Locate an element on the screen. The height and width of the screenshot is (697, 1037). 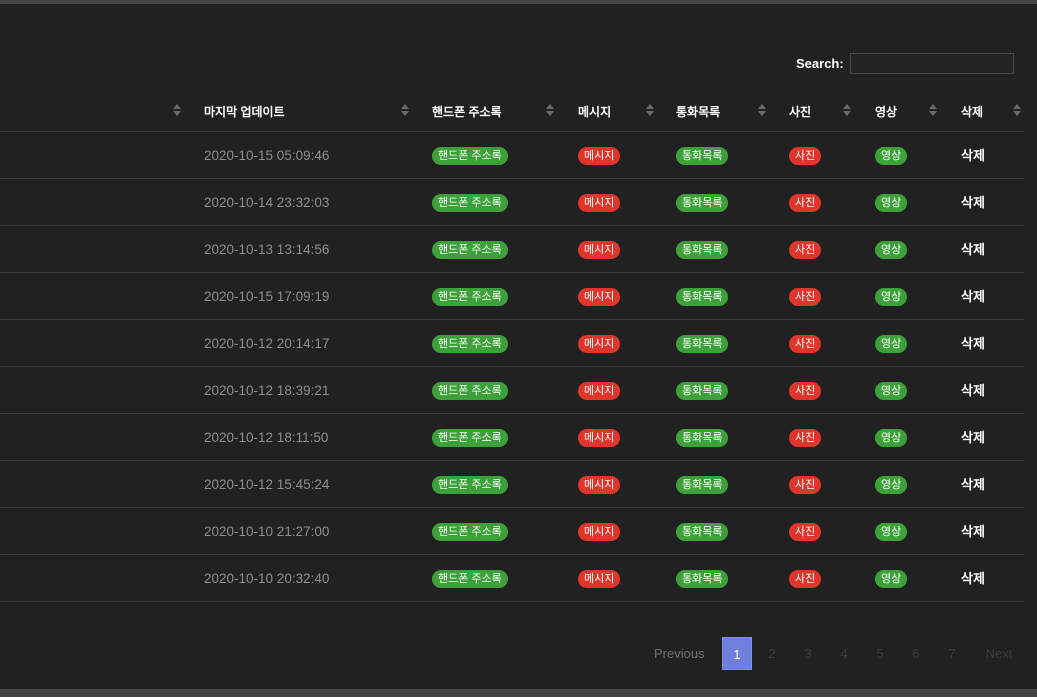
previous-button: Previous is located at coordinates (679, 653).